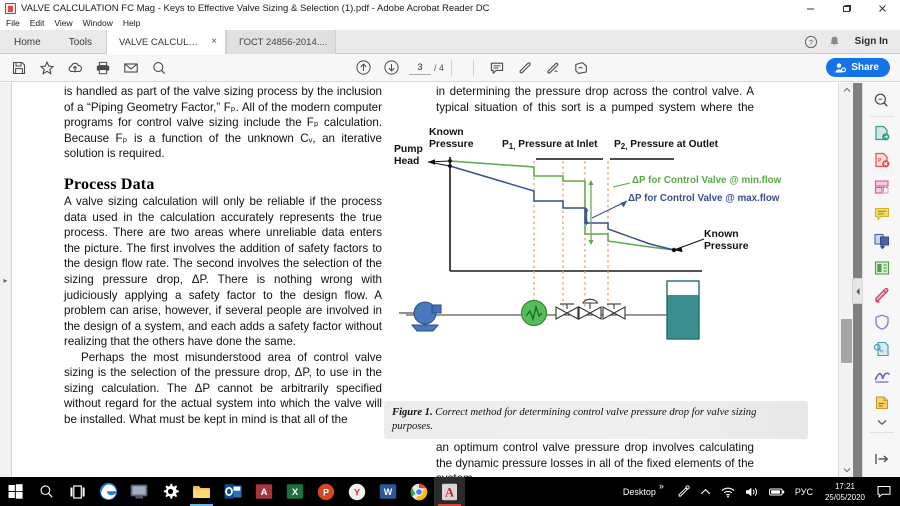 The width and height of the screenshot is (900, 506). What do you see at coordinates (777, 491) in the screenshot?
I see `battery-icon` at bounding box center [777, 491].